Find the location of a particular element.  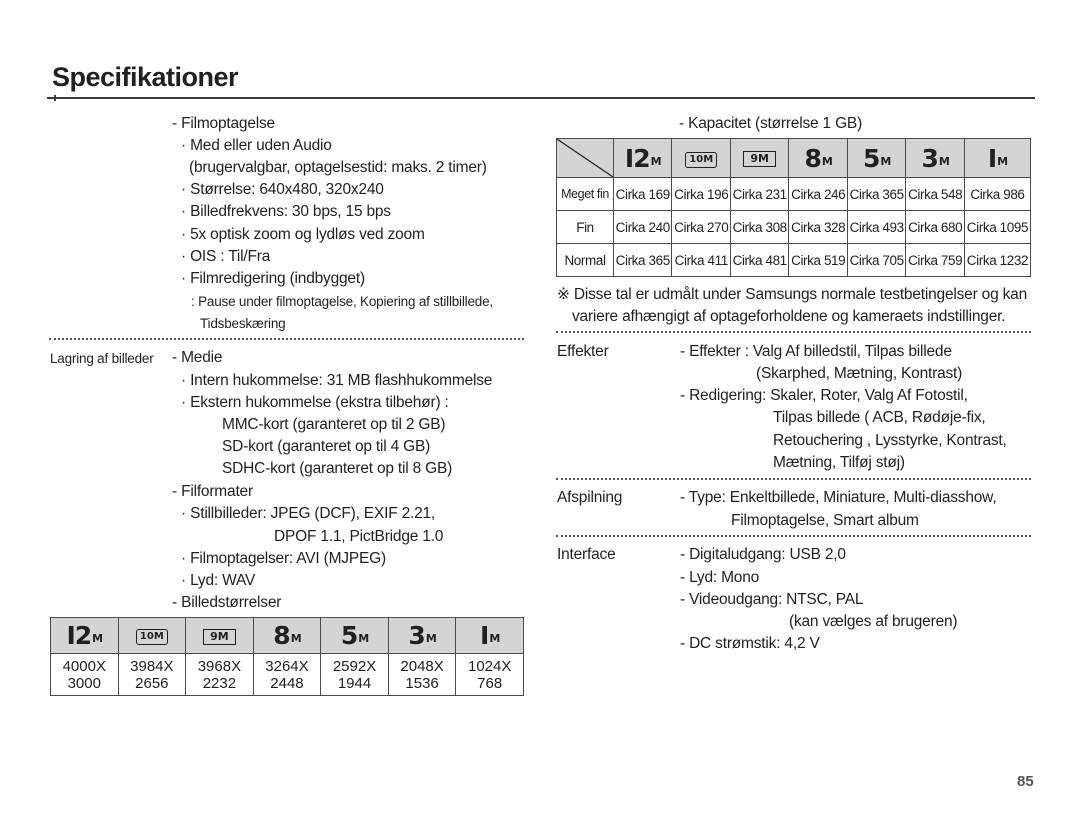

playback-label: Afspilning is located at coordinates (590, 497).